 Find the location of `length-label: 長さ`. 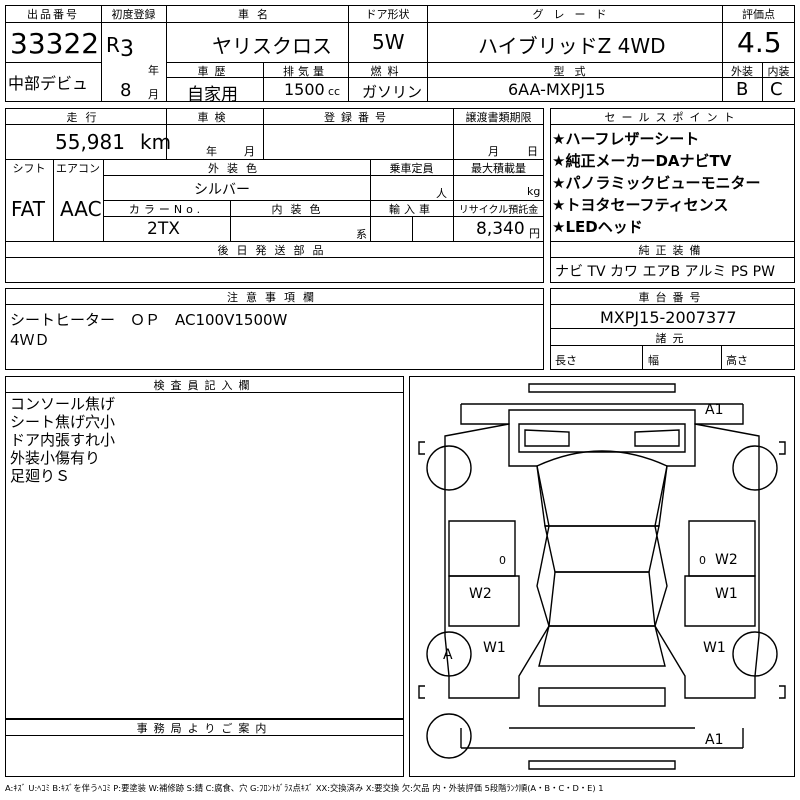

length-label: 長さ is located at coordinates (566, 360).